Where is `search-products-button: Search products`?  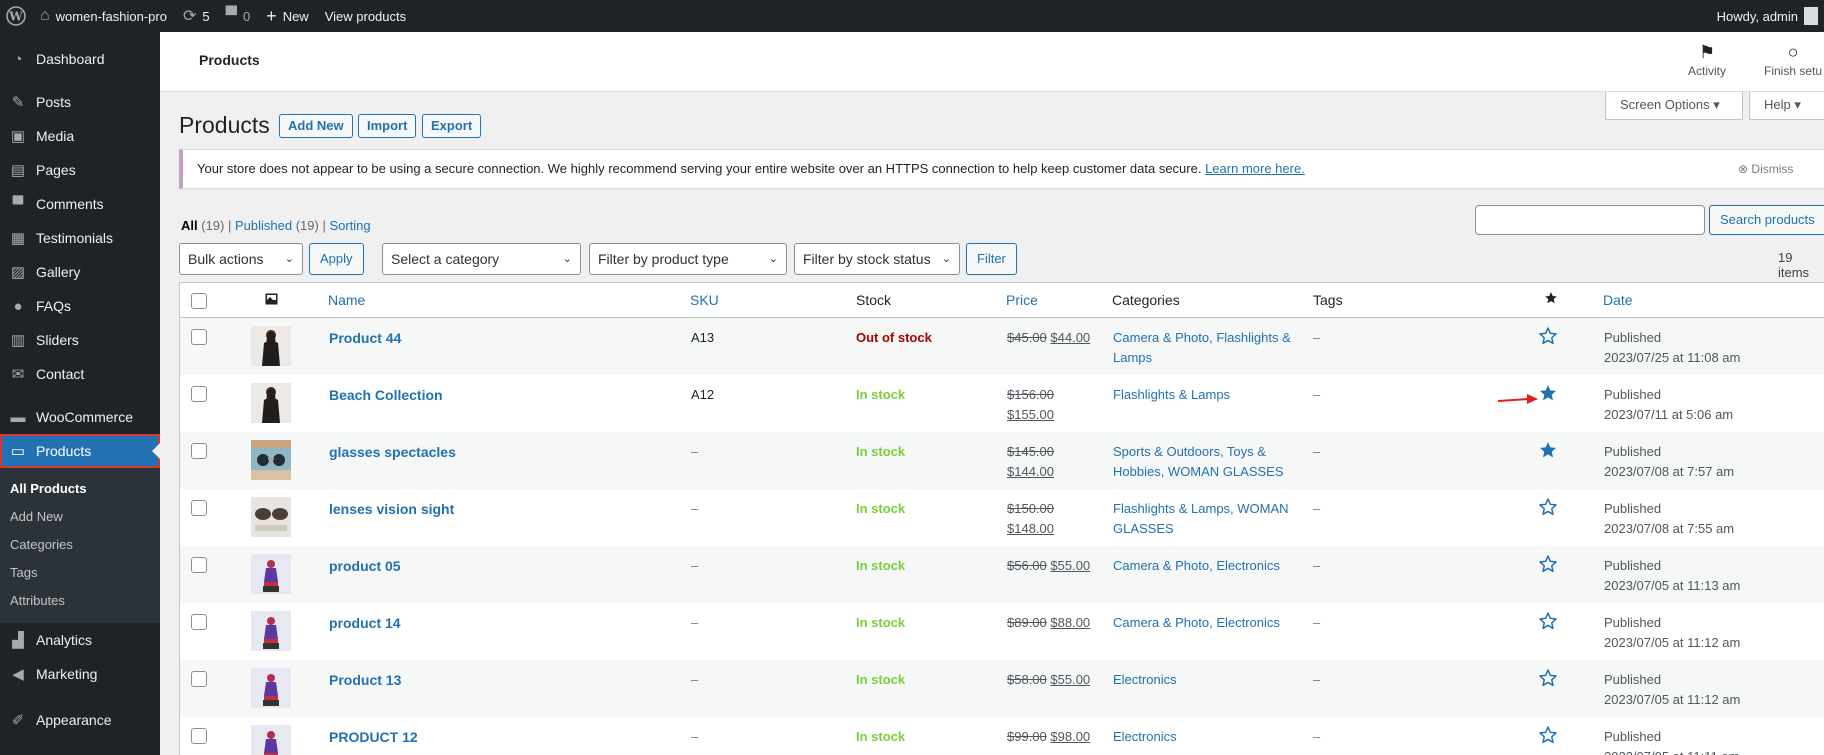 search-products-button: Search products is located at coordinates (1766, 220).